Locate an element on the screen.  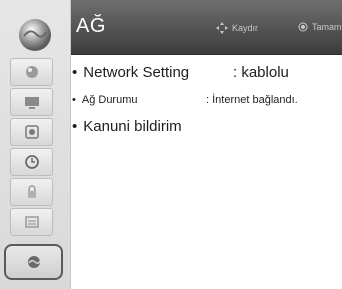
network-icon is located at coordinates (34, 262).